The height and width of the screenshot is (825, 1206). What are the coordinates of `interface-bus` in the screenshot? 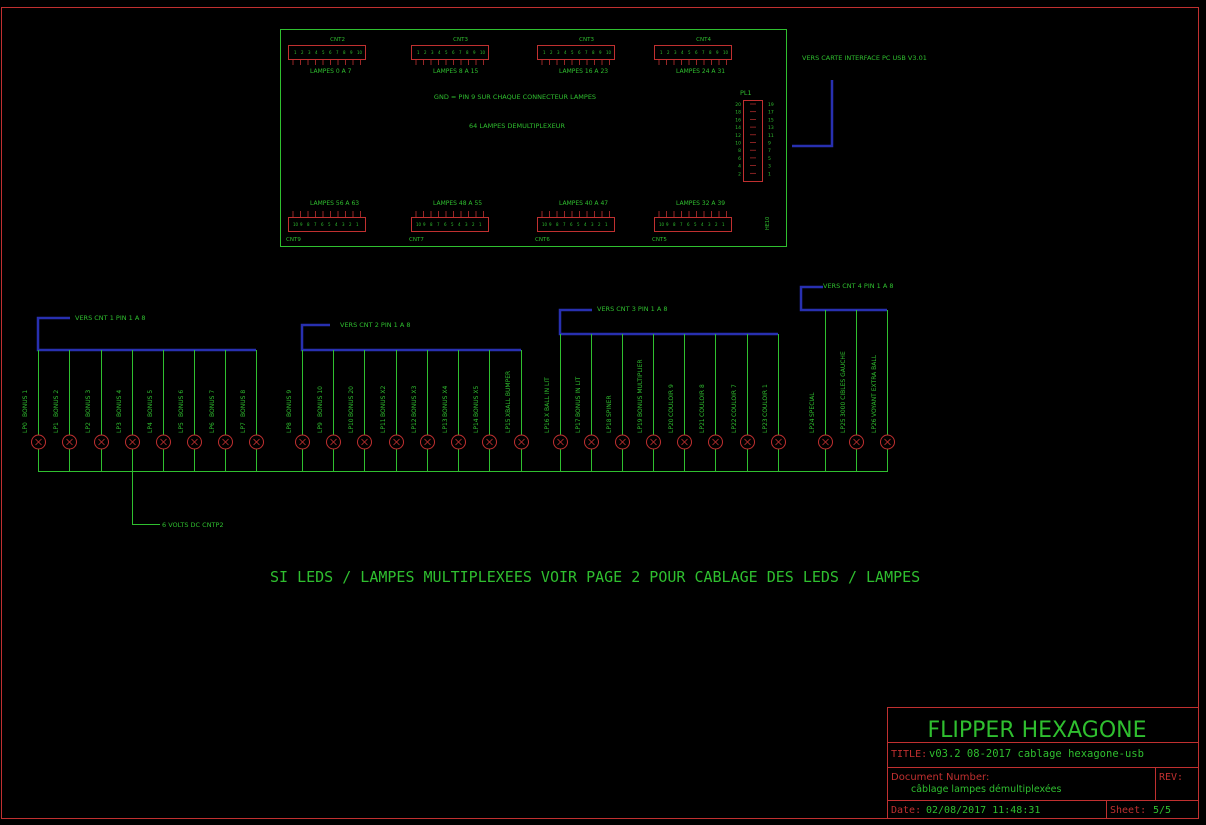 It's located at (813, 114).